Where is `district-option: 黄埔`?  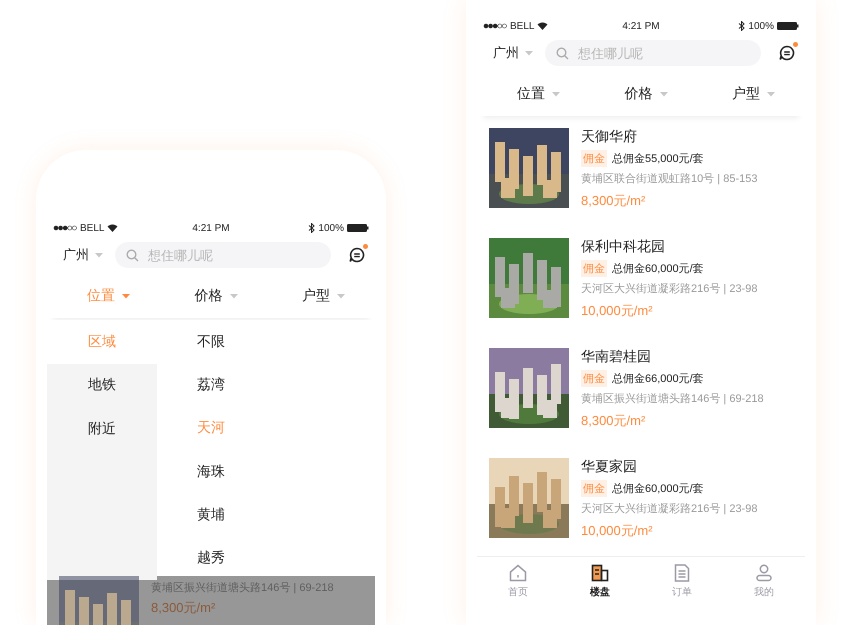
district-option: 黄埔 is located at coordinates (211, 515).